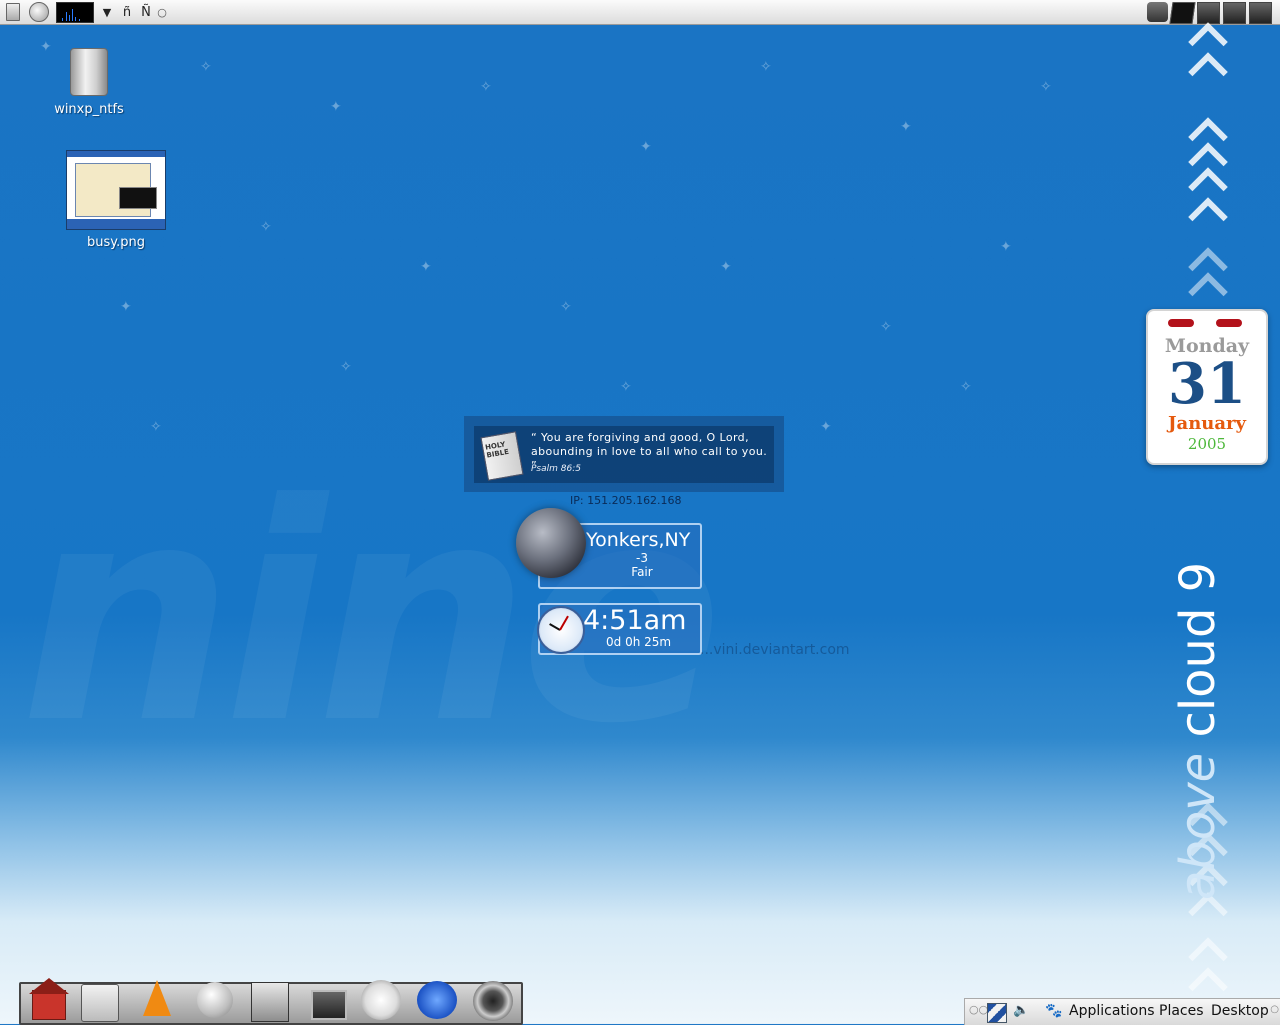  What do you see at coordinates (635, 620) in the screenshot?
I see `clock-time: 4:51am` at bounding box center [635, 620].